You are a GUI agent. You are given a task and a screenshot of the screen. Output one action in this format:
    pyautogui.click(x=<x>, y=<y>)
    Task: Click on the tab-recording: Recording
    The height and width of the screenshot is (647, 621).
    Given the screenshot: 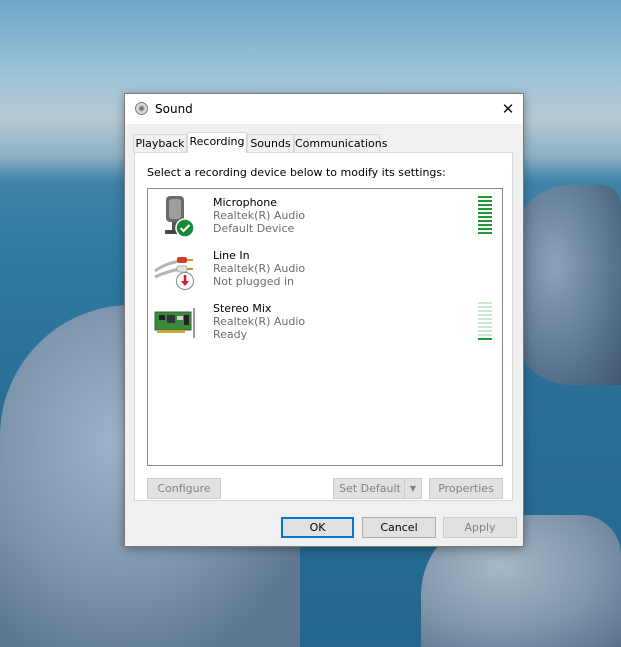 What is the action you would take?
    pyautogui.click(x=217, y=142)
    